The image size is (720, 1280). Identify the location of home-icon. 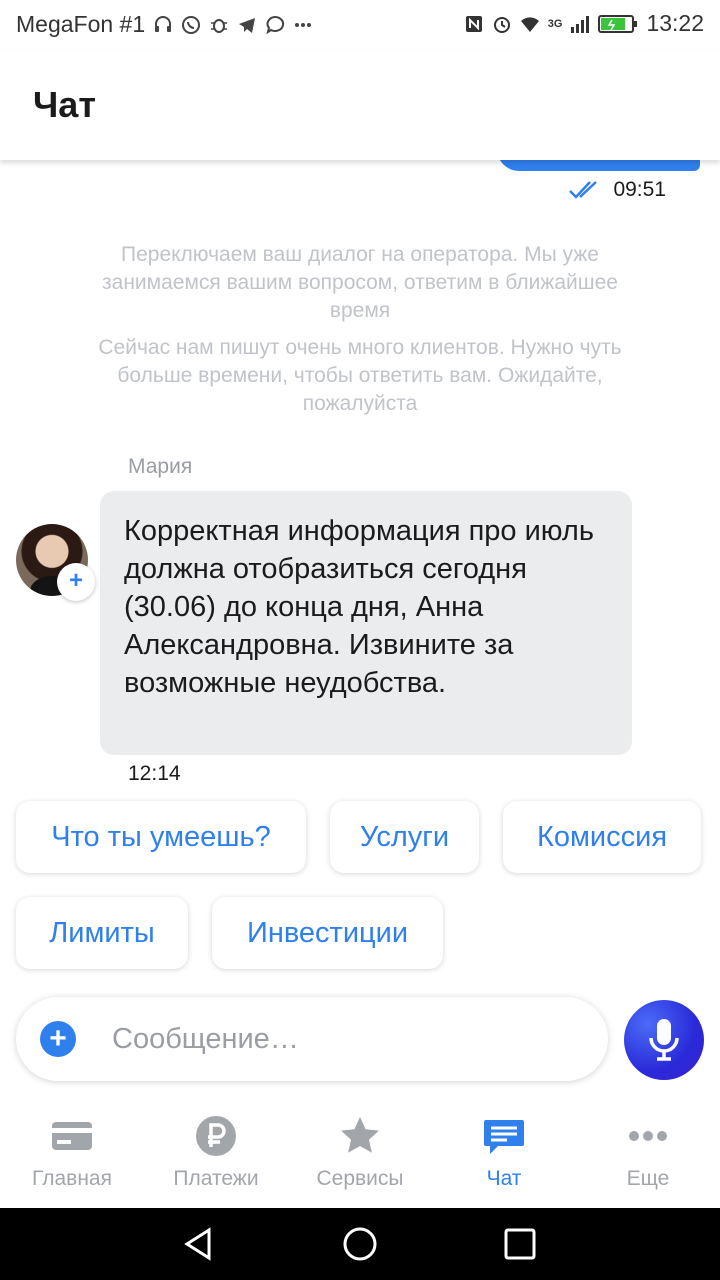
(360, 1244).